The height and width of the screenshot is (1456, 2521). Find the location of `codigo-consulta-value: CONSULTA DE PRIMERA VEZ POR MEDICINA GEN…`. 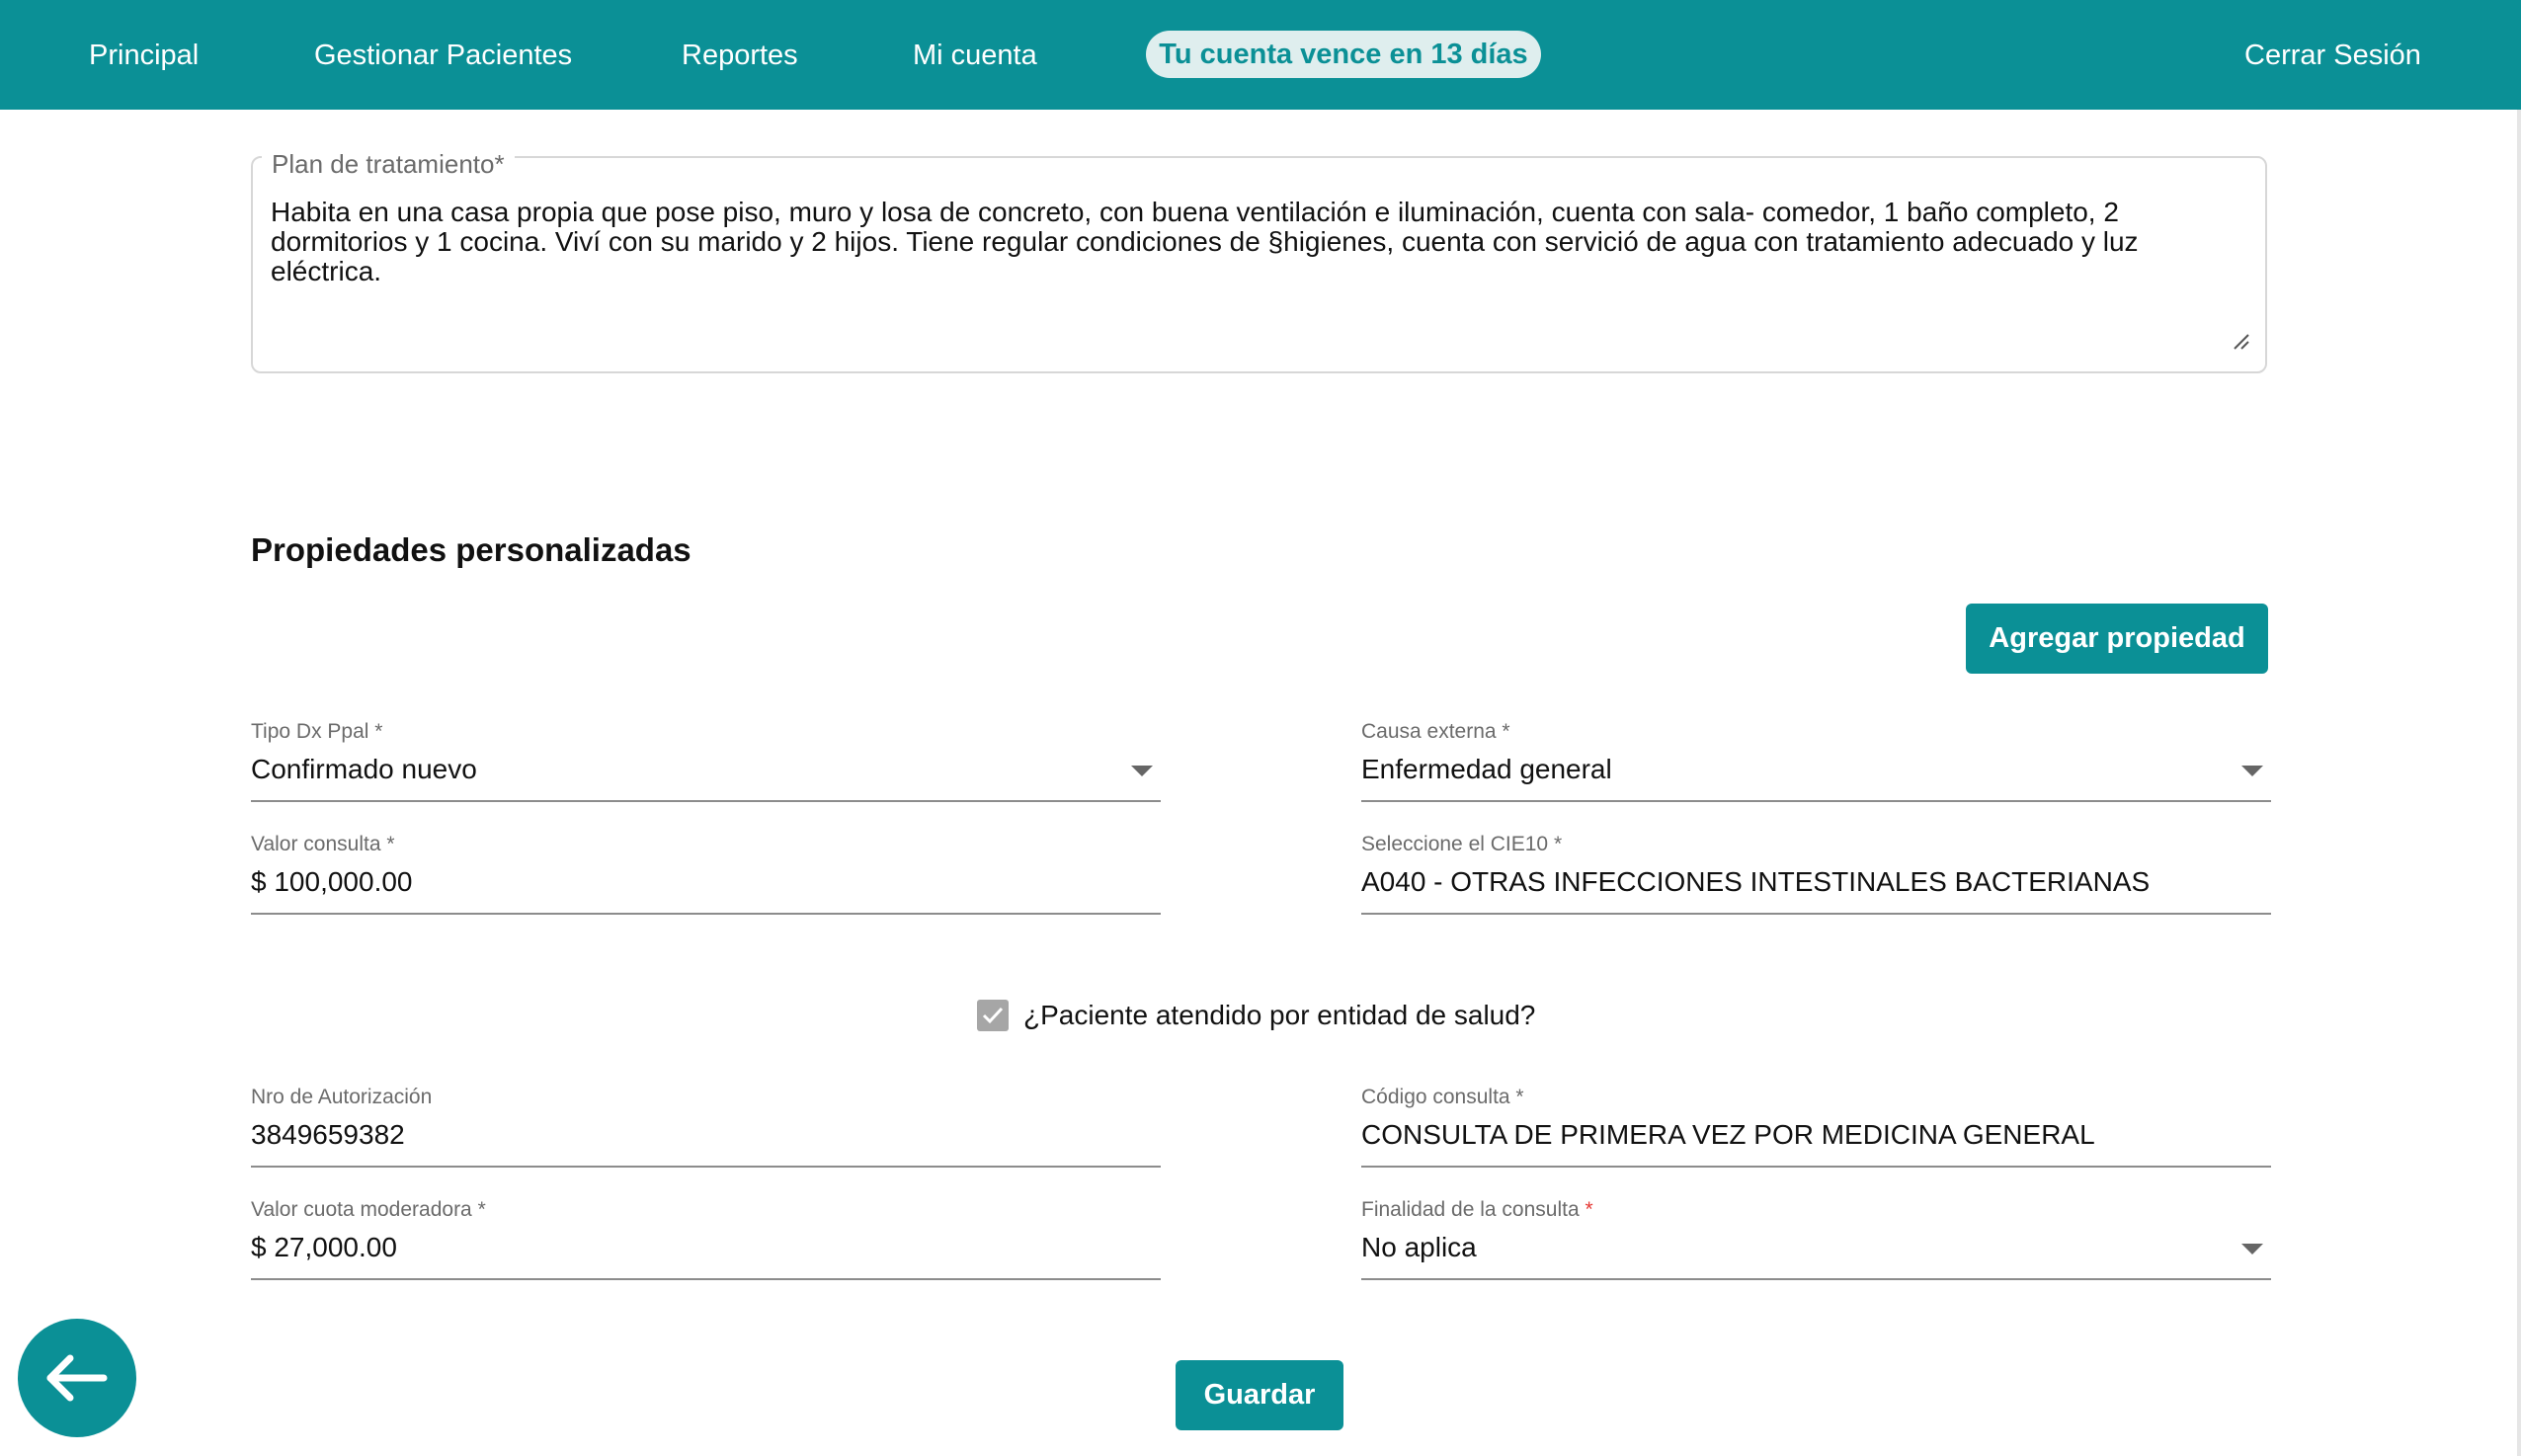

codigo-consulta-value: CONSULTA DE PRIMERA VEZ POR MEDICINA GEN… is located at coordinates (1728, 1135).